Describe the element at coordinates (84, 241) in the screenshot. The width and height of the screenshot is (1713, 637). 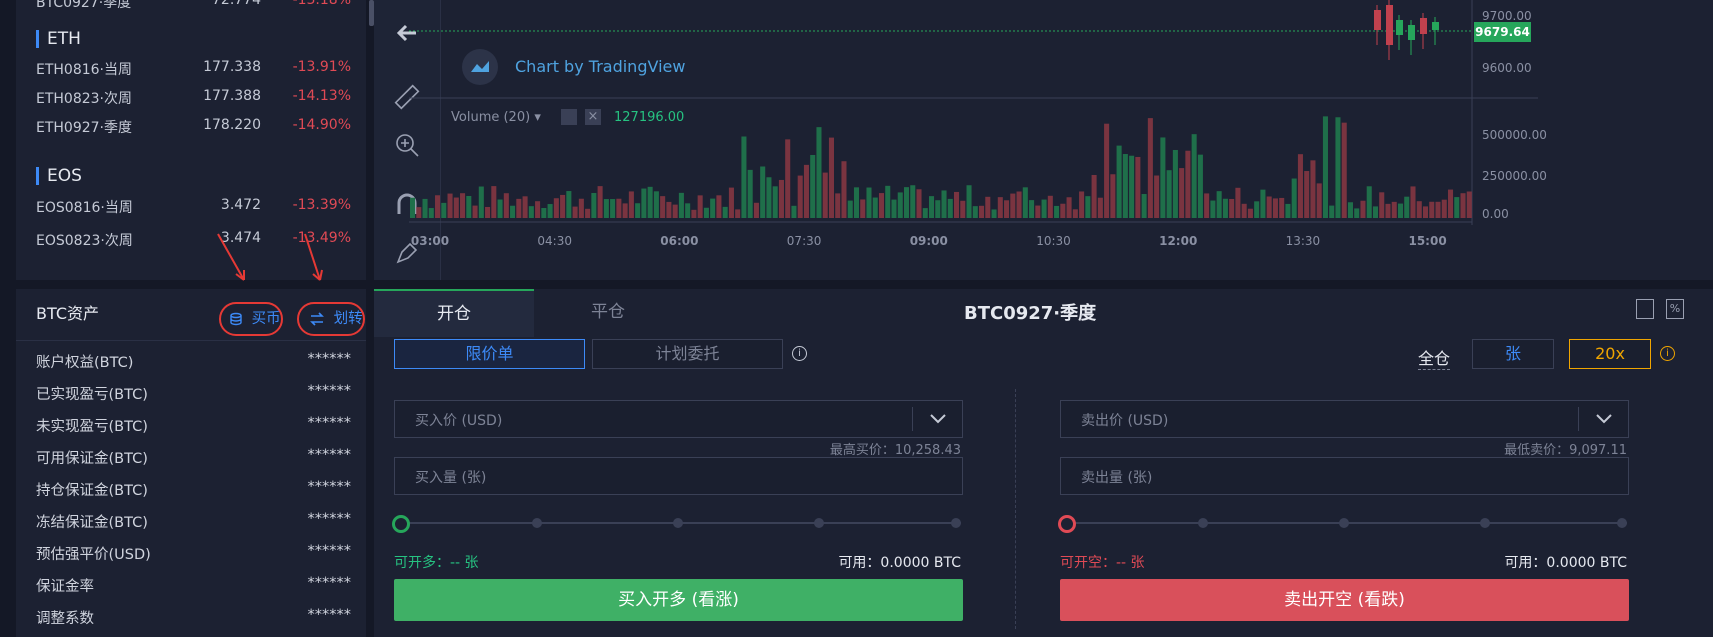
I see `contract-name: EOS0823·次周` at that location.